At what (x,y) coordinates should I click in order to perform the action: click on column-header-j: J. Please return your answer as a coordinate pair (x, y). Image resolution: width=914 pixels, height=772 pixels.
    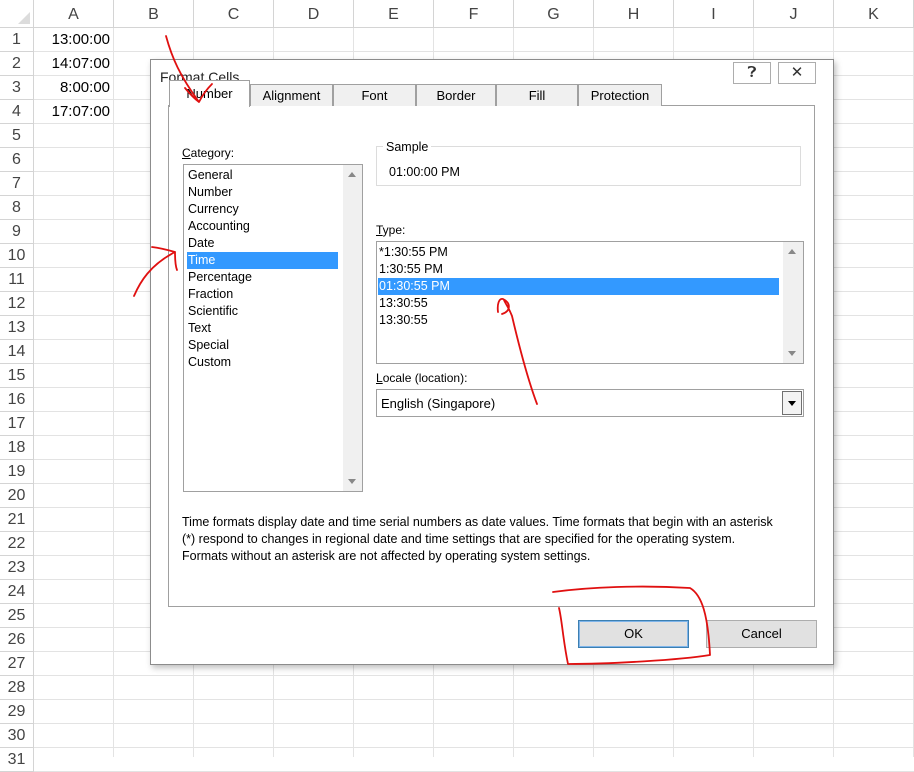
    Looking at the image, I should click on (794, 14).